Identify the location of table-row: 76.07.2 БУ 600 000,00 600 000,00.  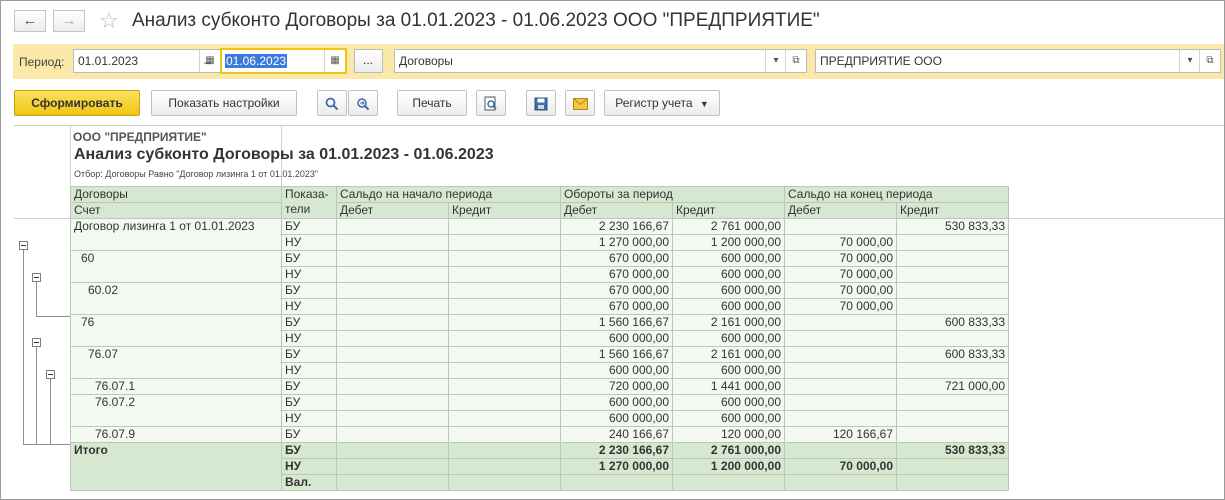
(539, 410).